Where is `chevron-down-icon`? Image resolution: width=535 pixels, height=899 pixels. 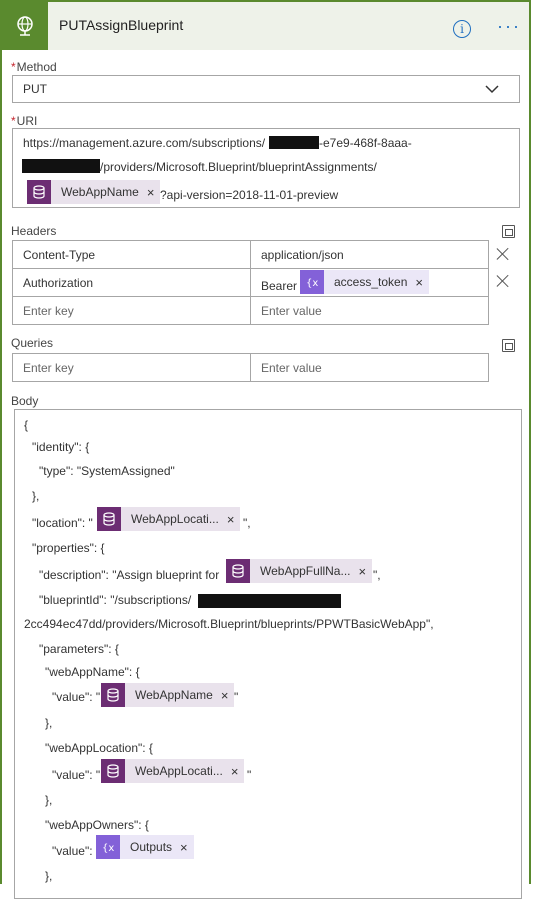 chevron-down-icon is located at coordinates (492, 89).